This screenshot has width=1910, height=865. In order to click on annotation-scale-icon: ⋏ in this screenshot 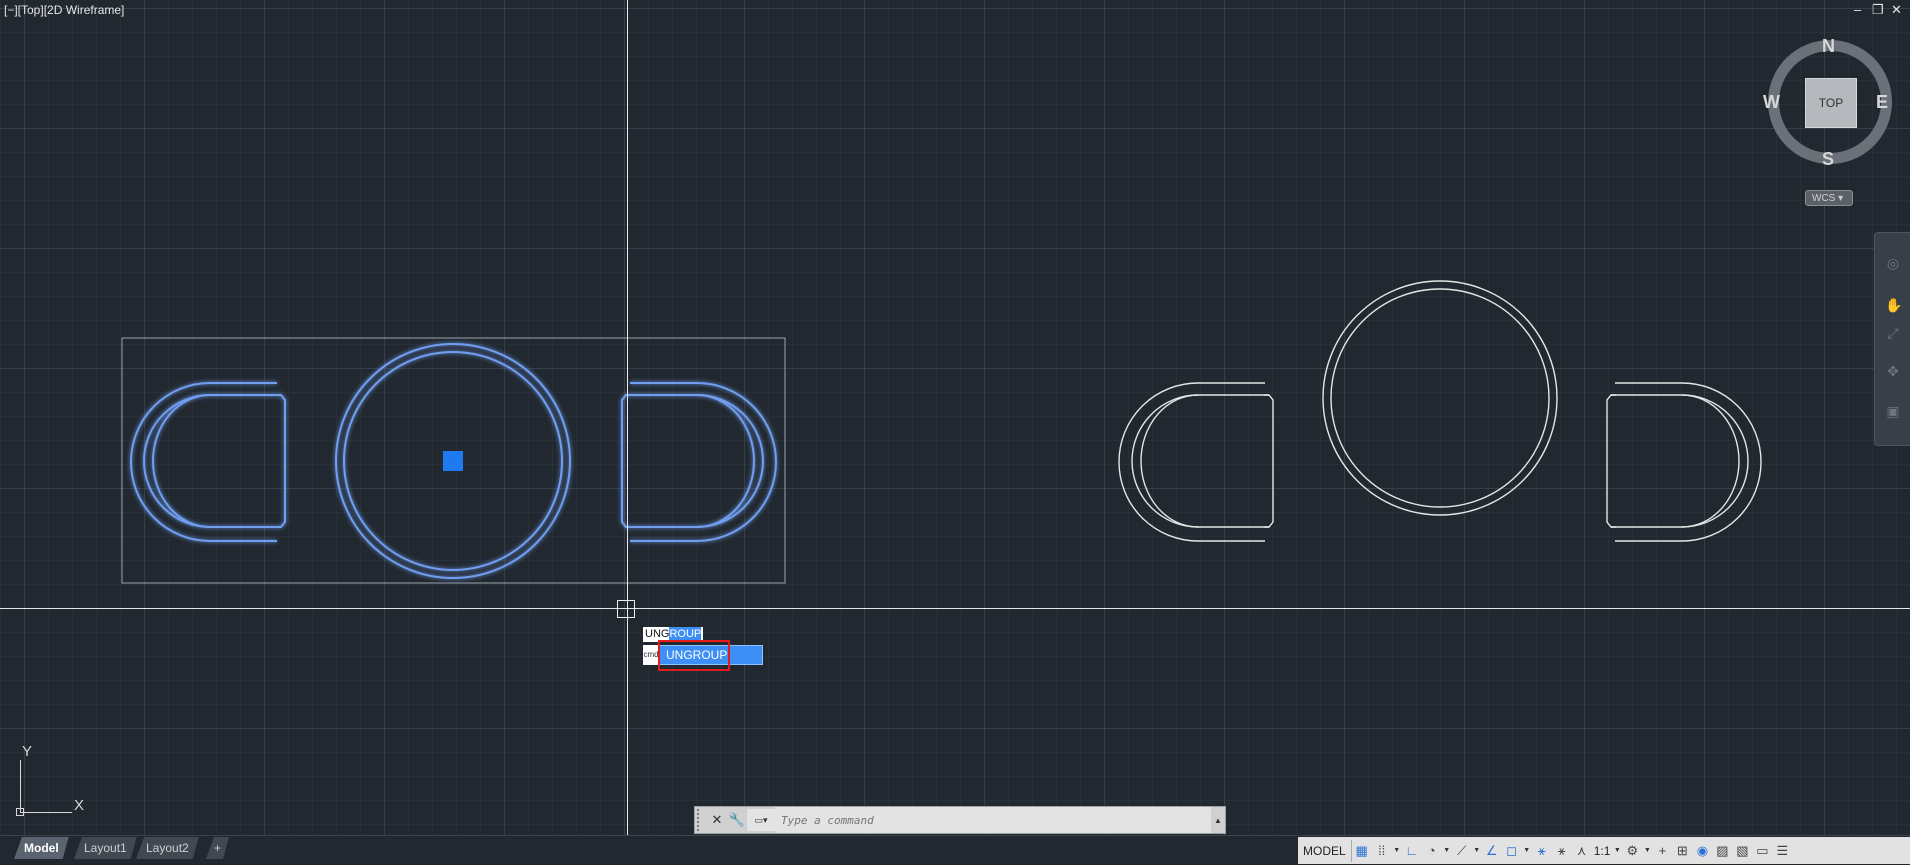, I will do `click(1582, 851)`.